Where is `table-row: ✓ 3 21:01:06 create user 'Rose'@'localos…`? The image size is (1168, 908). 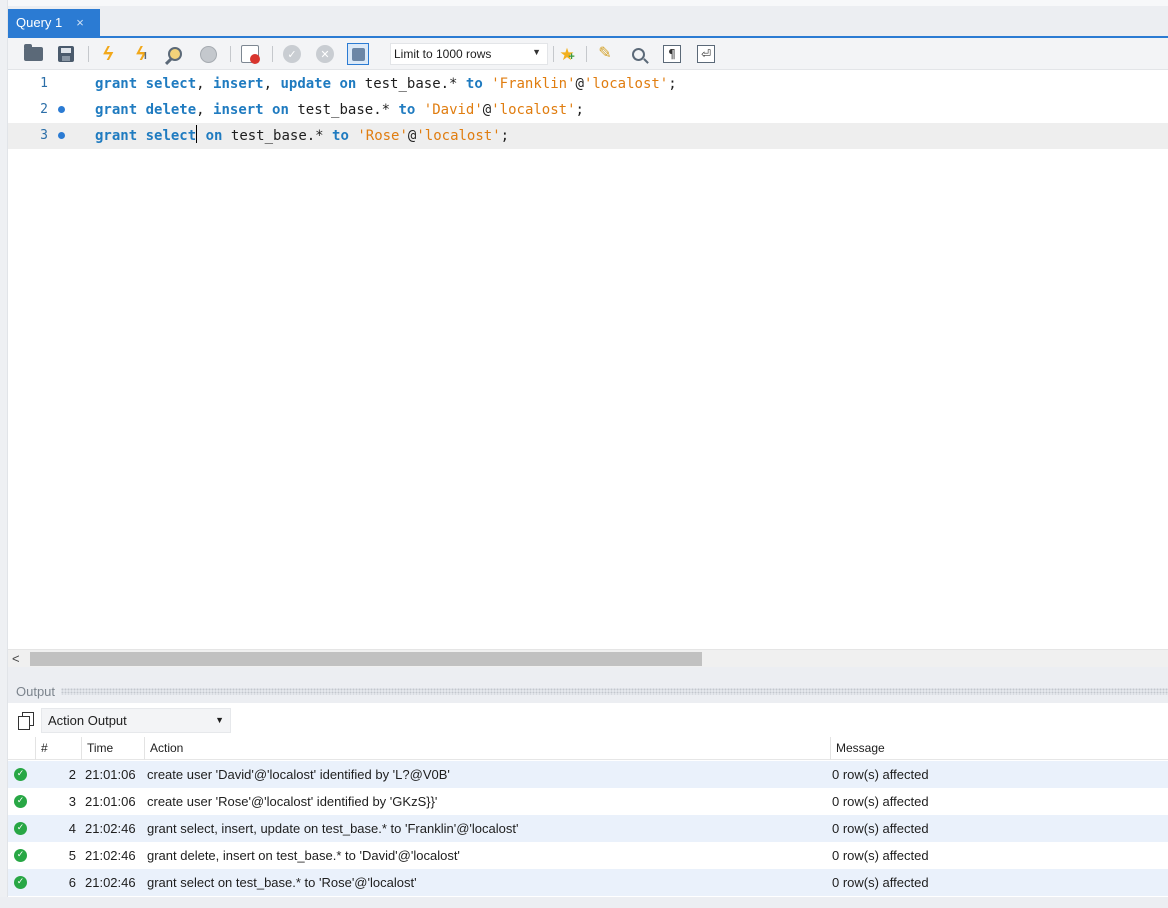 table-row: ✓ 3 21:01:06 create user 'Rose'@'localos… is located at coordinates (588, 801).